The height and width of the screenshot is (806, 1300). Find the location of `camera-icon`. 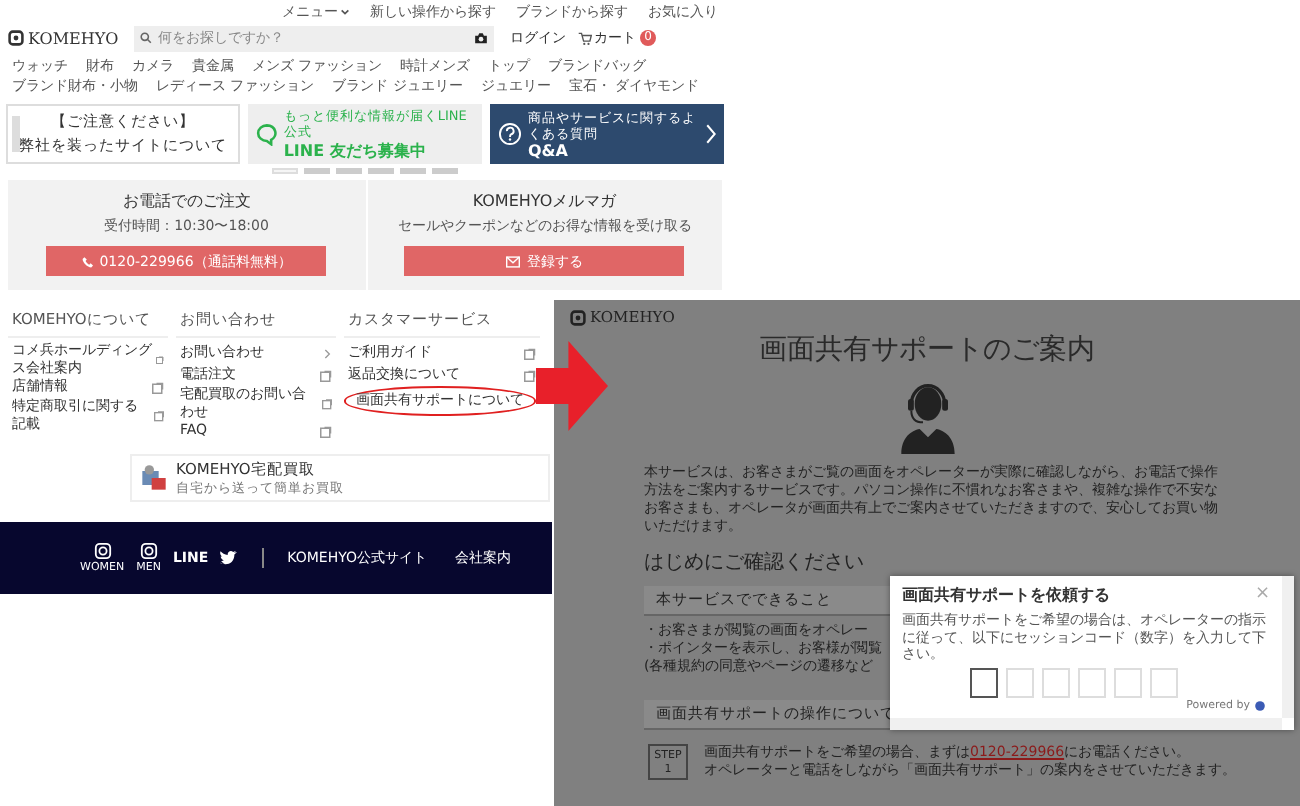

camera-icon is located at coordinates (481, 38).